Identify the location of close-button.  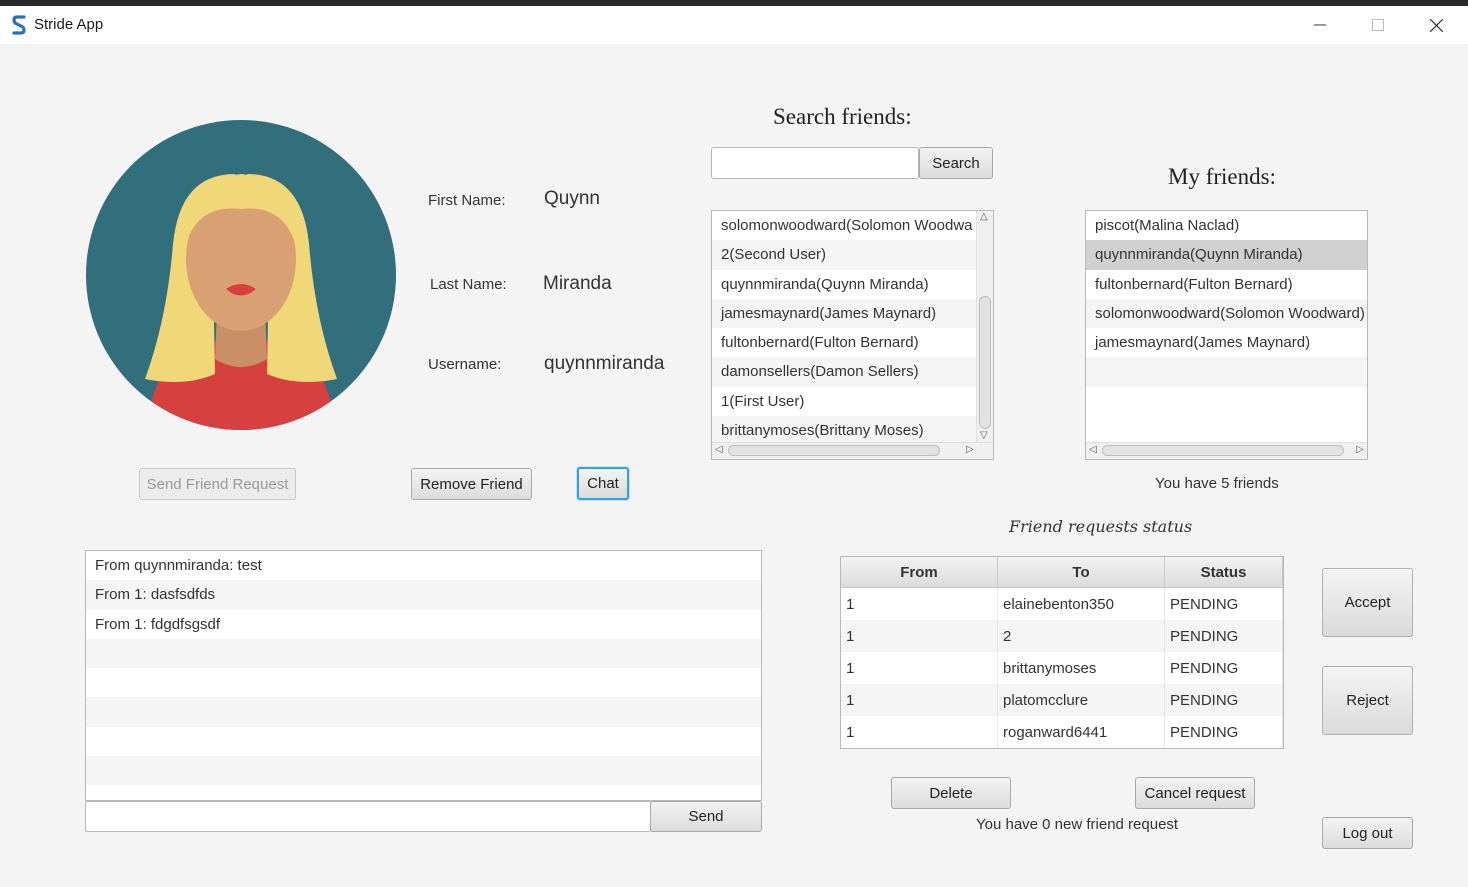
(1436, 25).